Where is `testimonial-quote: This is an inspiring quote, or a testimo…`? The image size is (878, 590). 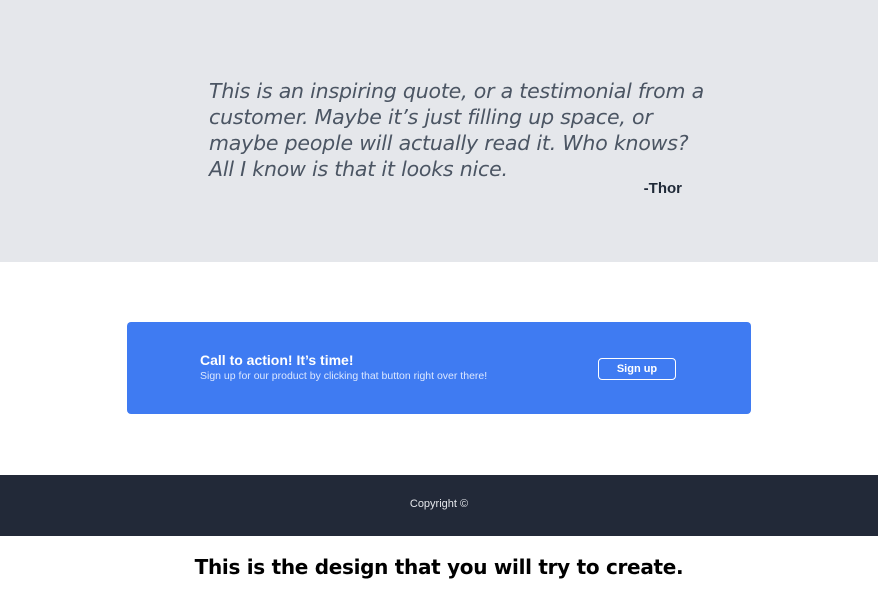 testimonial-quote: This is an inspiring quote, or a testimo… is located at coordinates (456, 130).